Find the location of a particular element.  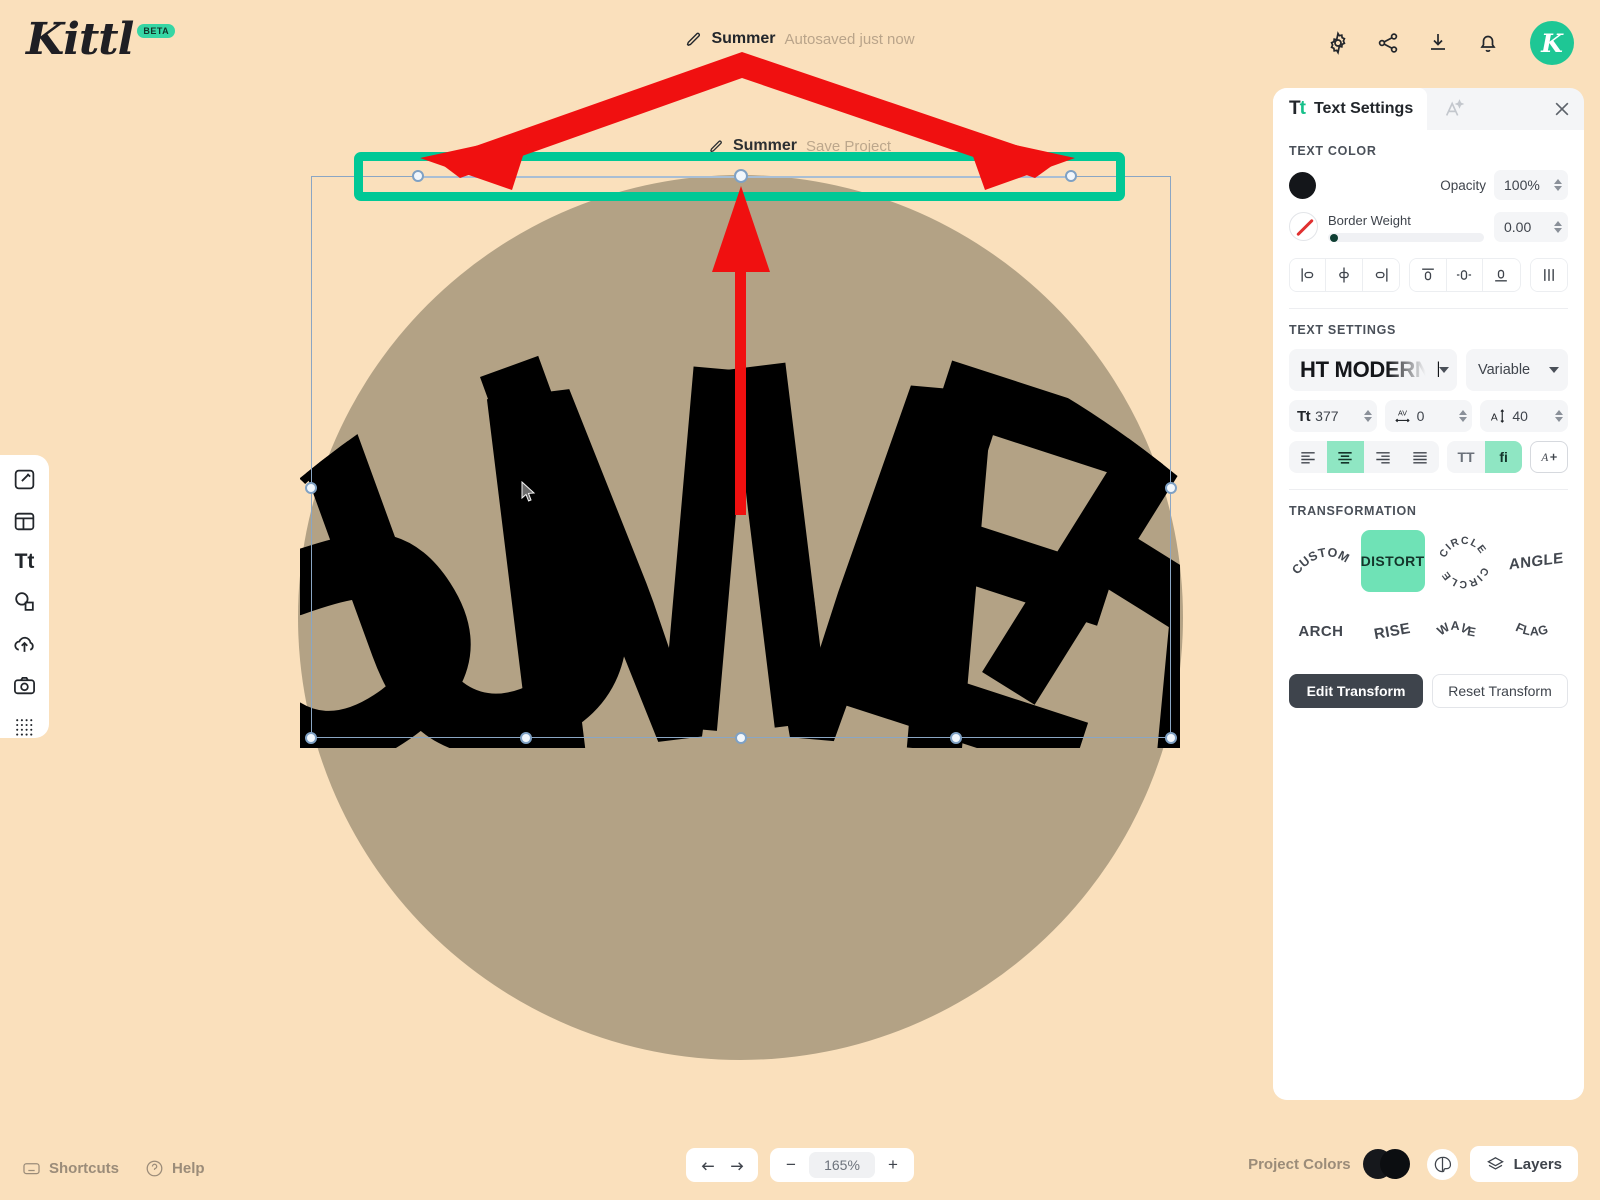

edit-transform-button: Edit Transform is located at coordinates (1356, 691).